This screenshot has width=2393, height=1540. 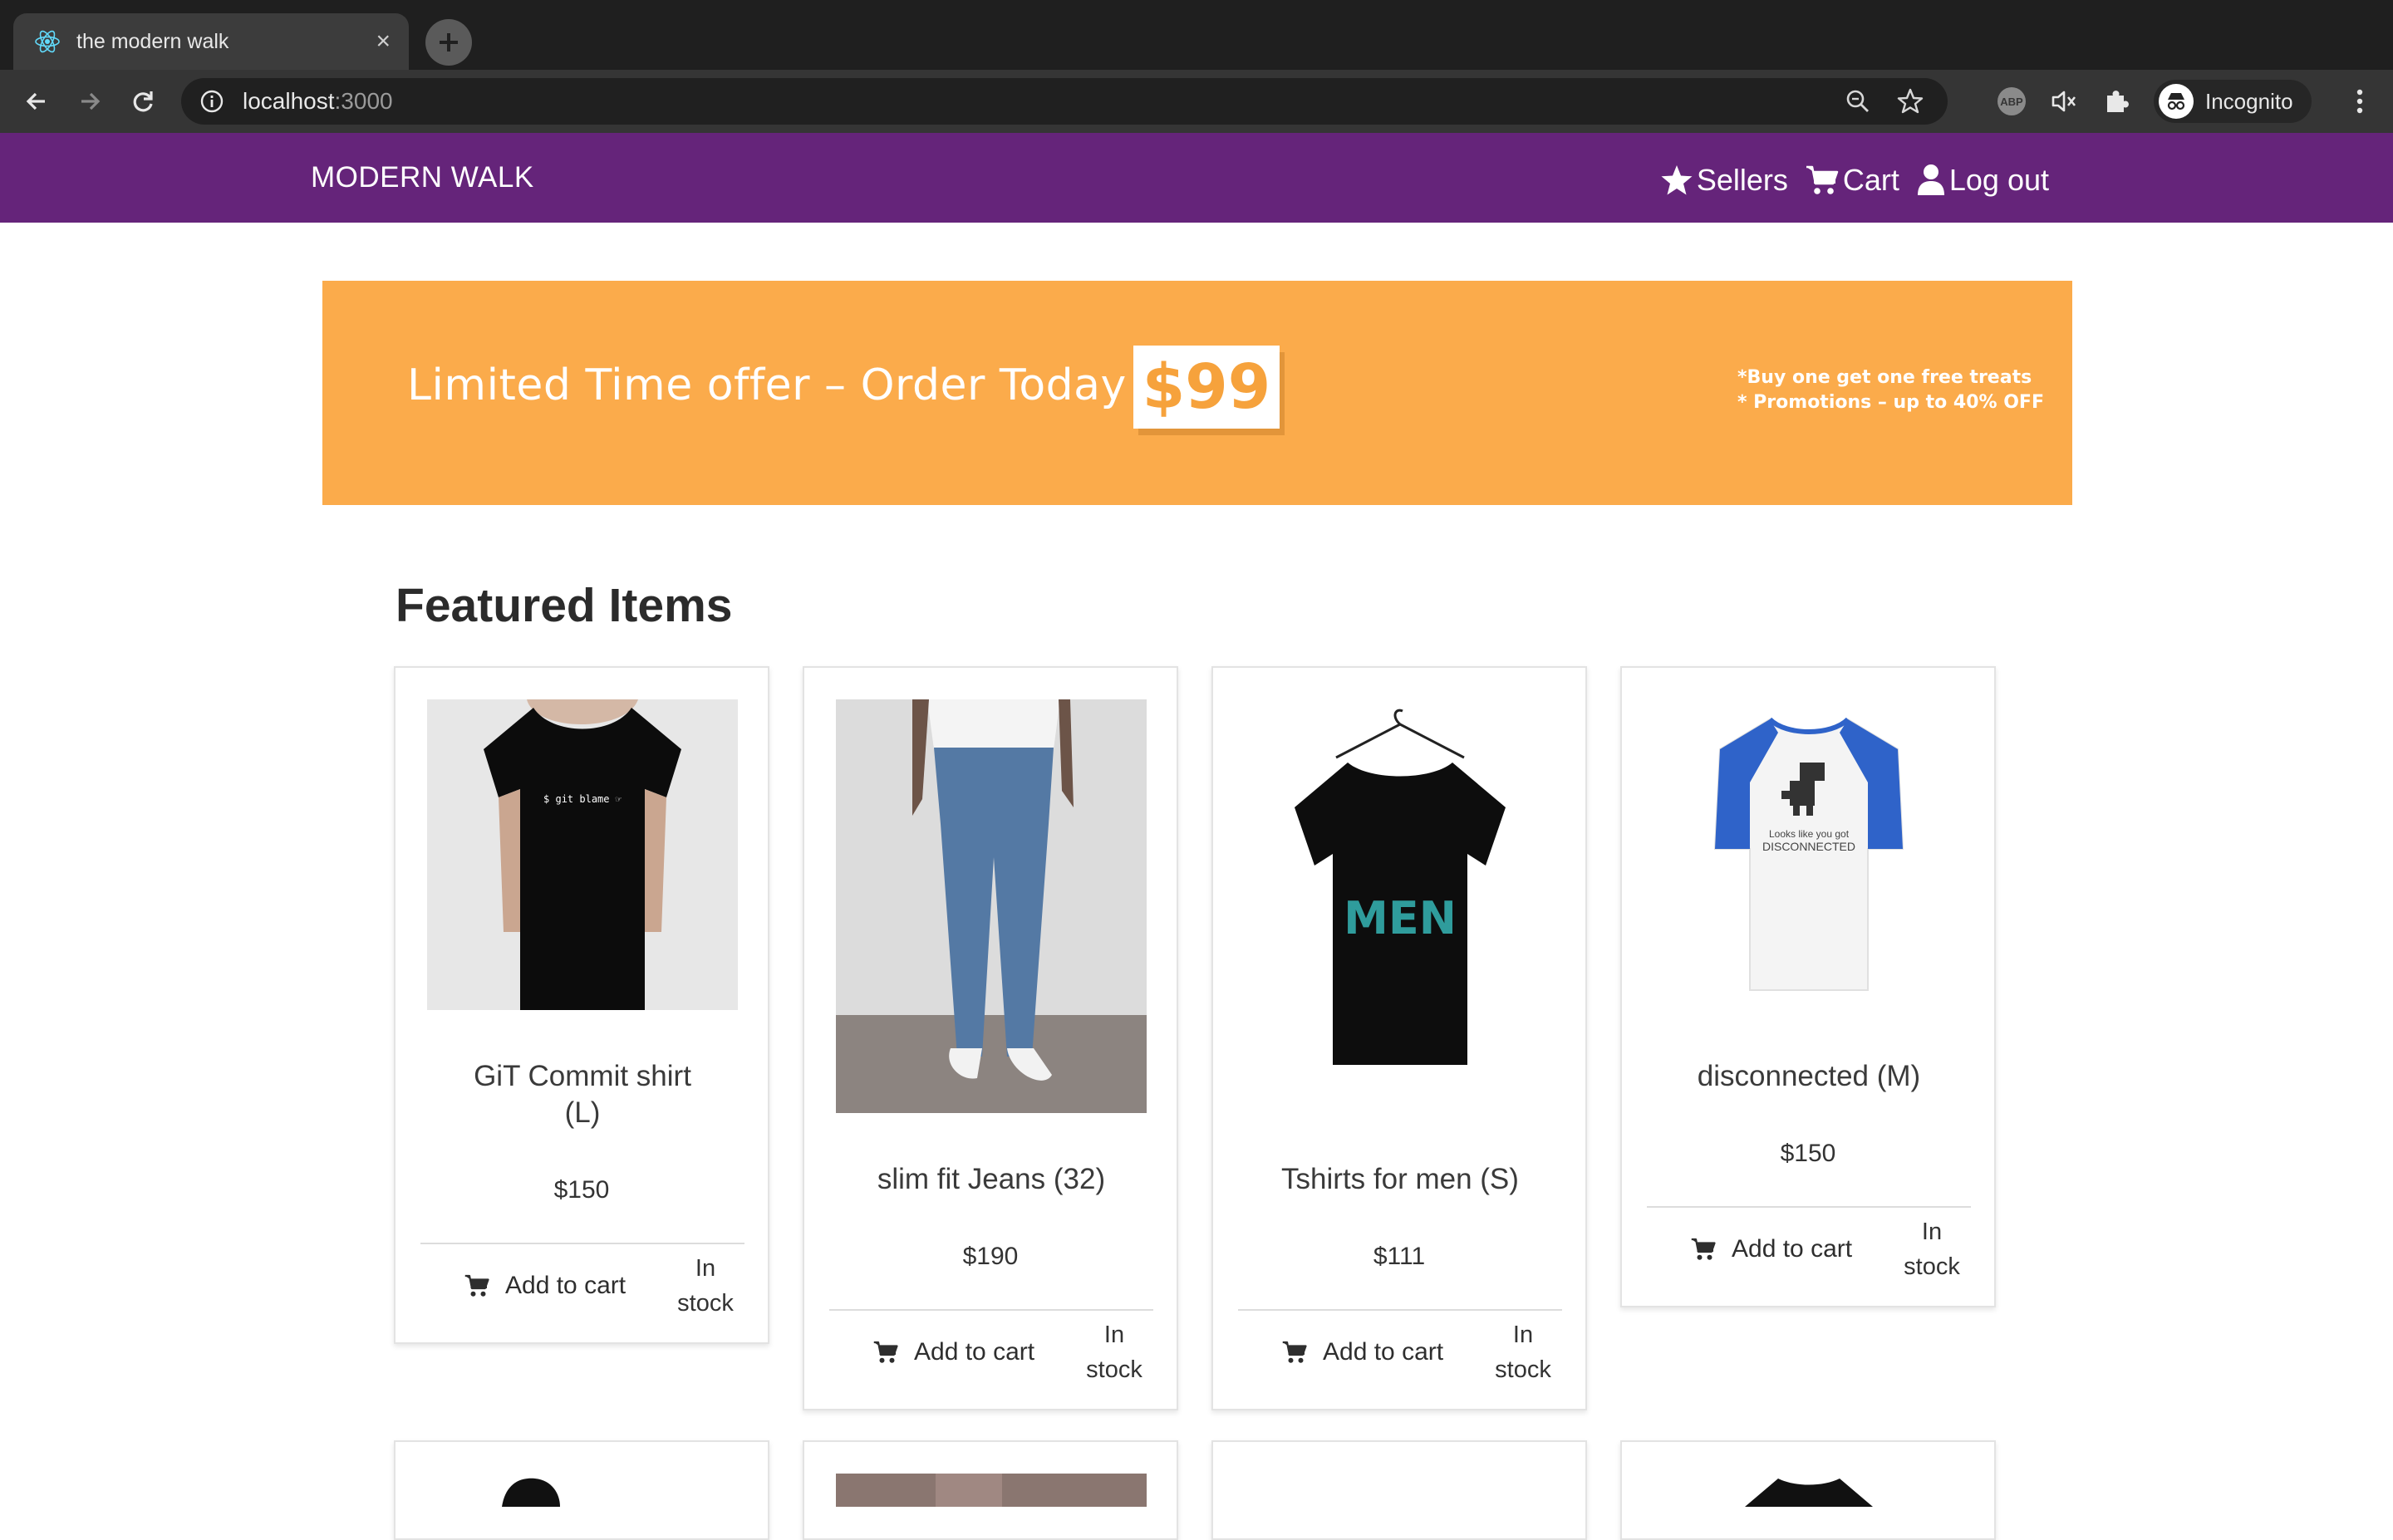 I want to click on new-tab-button, so click(x=448, y=42).